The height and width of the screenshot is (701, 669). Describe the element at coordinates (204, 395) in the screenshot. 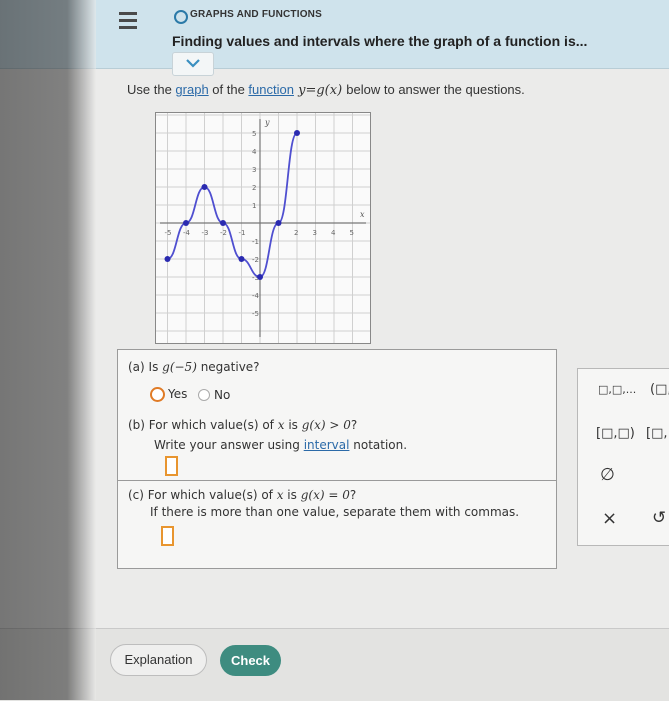

I see `no-radio` at that location.